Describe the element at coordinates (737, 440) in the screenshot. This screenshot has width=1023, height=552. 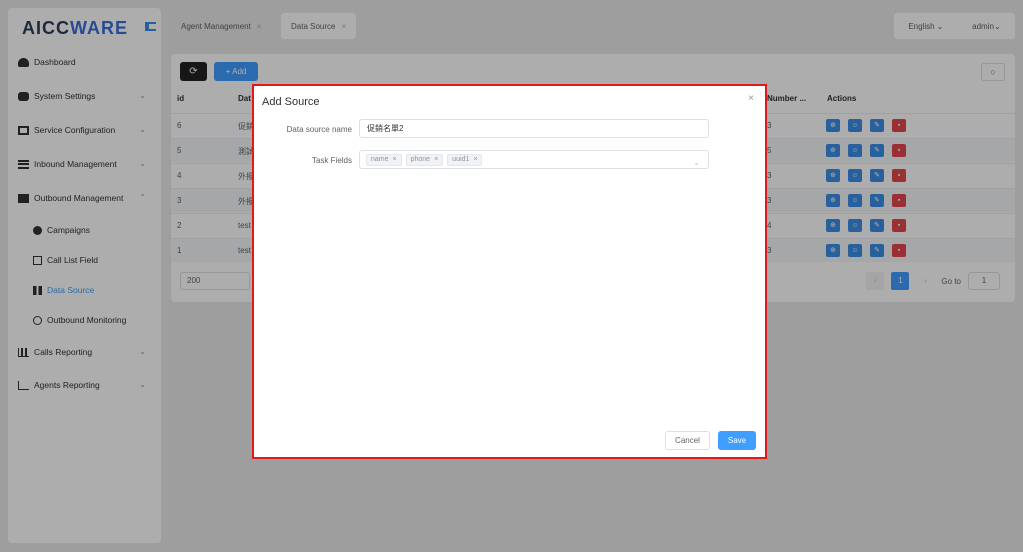
I see `save-button: Save` at that location.